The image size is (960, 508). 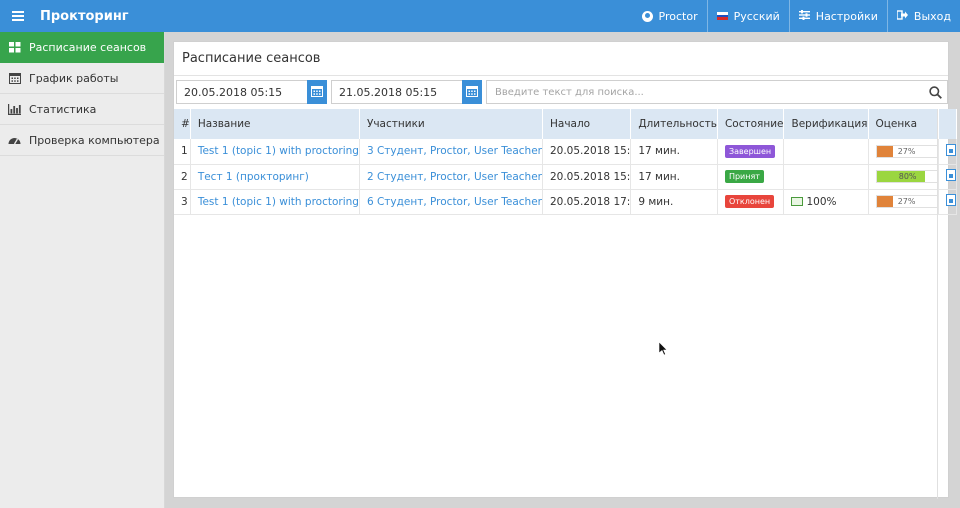 I want to click on score-fill: 80%, so click(x=900, y=176).